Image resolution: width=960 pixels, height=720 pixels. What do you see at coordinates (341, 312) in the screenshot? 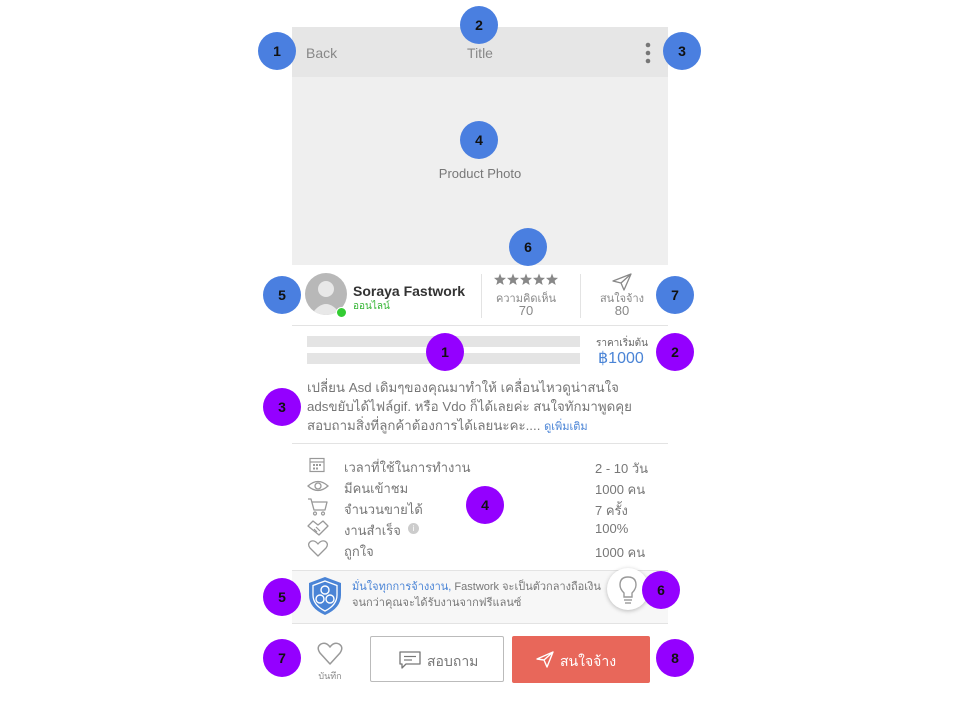
I see `online-indicator` at bounding box center [341, 312].